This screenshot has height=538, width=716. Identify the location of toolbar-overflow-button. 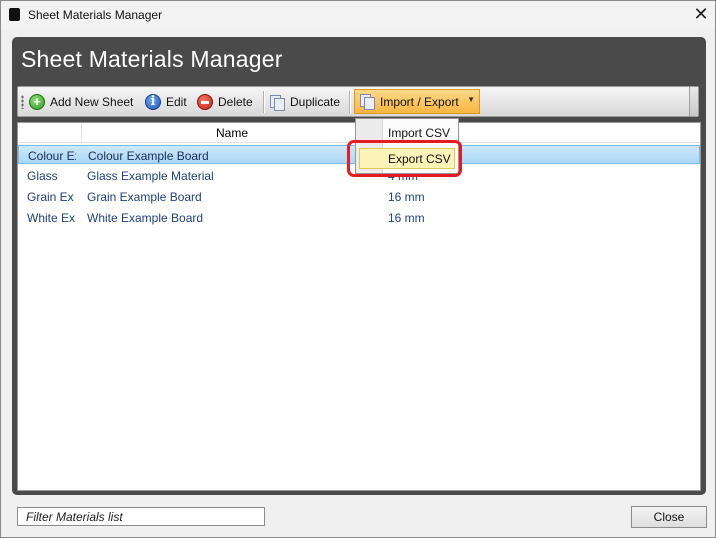
(693, 101).